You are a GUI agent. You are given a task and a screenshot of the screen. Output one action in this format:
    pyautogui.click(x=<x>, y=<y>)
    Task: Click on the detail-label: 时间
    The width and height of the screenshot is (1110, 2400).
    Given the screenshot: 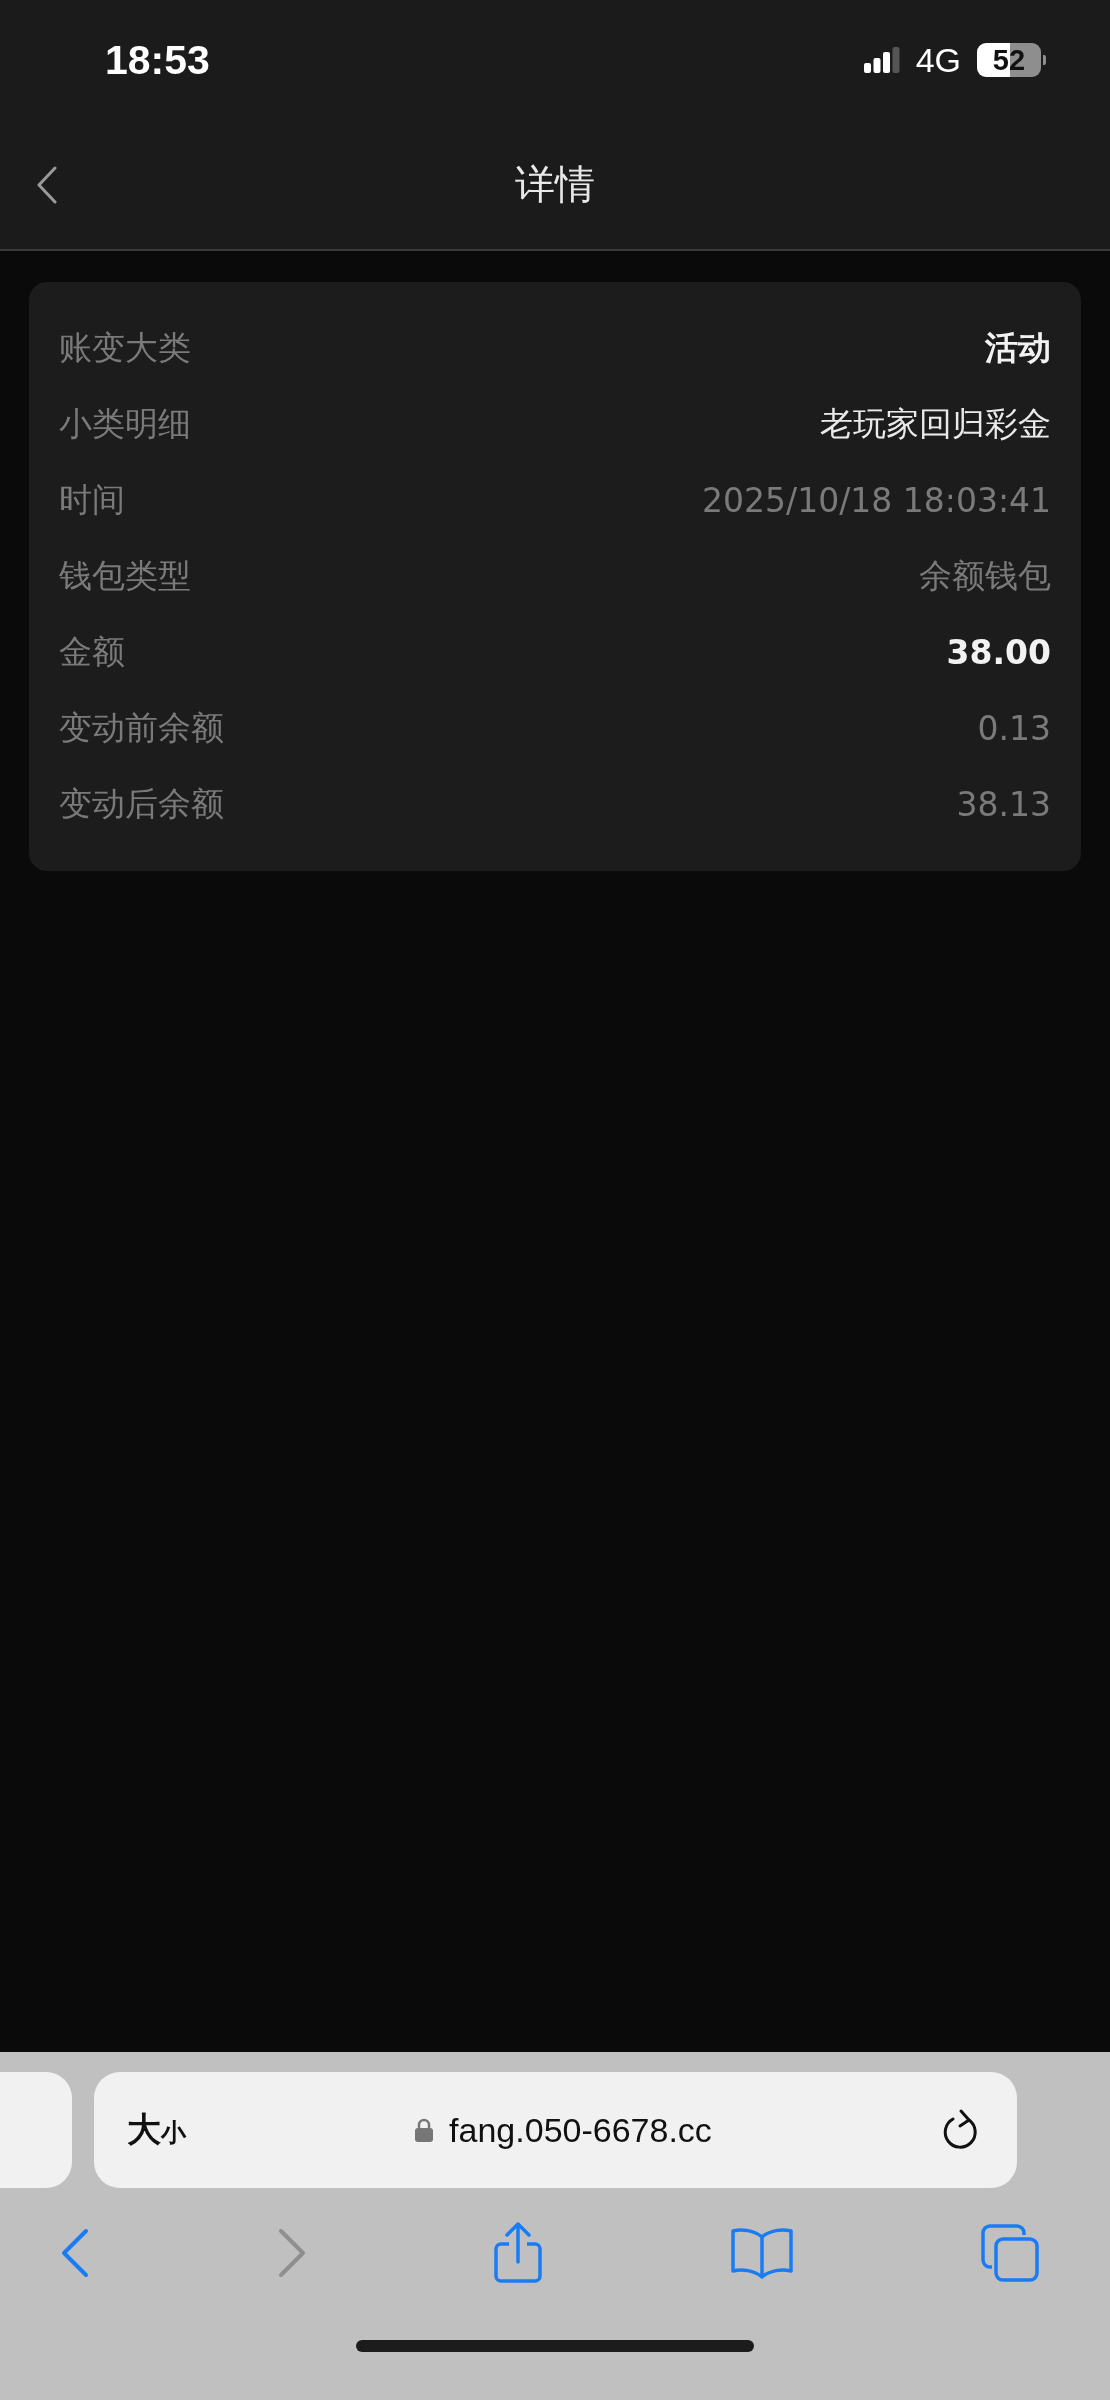 What is the action you would take?
    pyautogui.click(x=92, y=499)
    